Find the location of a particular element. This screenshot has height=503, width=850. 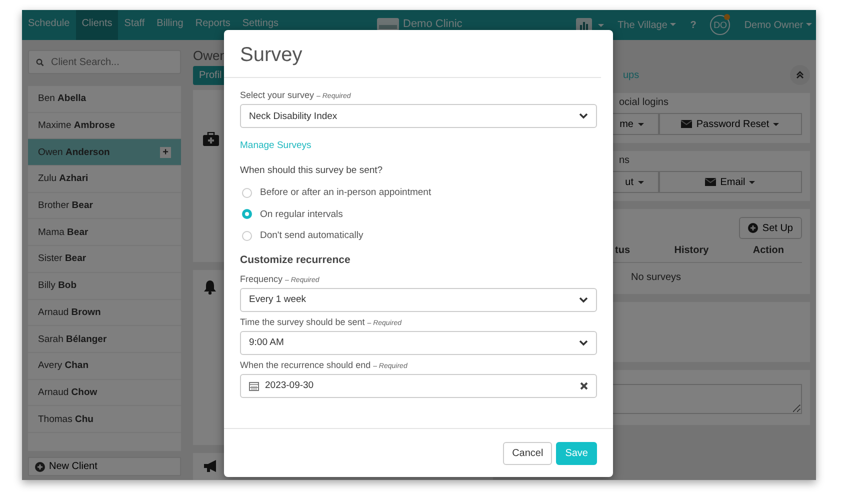

client-list-item: Zulu Azhari is located at coordinates (104, 179).